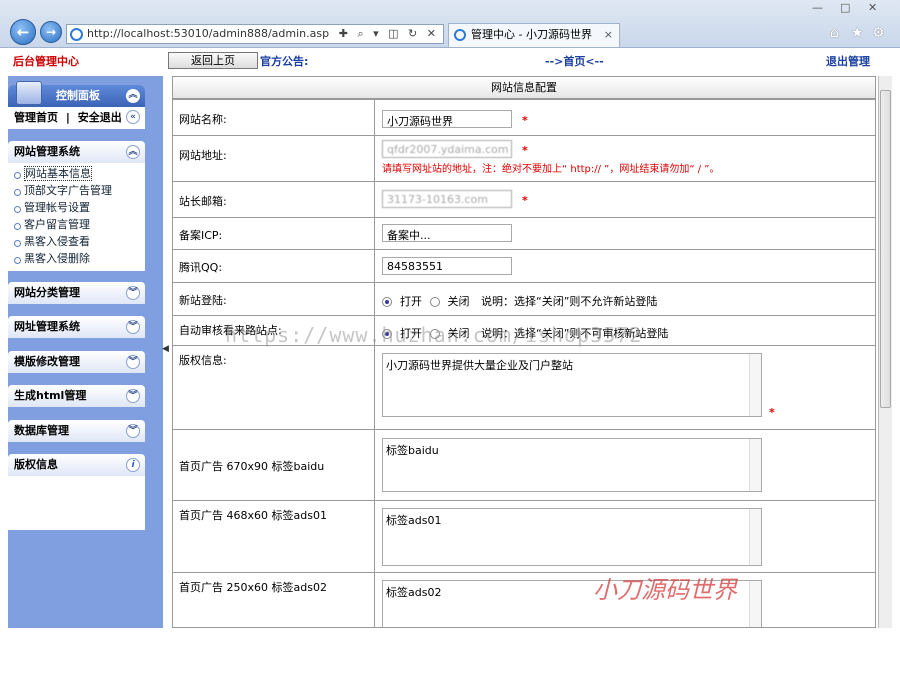  What do you see at coordinates (100, 117) in the screenshot?
I see `safe-exit-link: 安全退出` at bounding box center [100, 117].